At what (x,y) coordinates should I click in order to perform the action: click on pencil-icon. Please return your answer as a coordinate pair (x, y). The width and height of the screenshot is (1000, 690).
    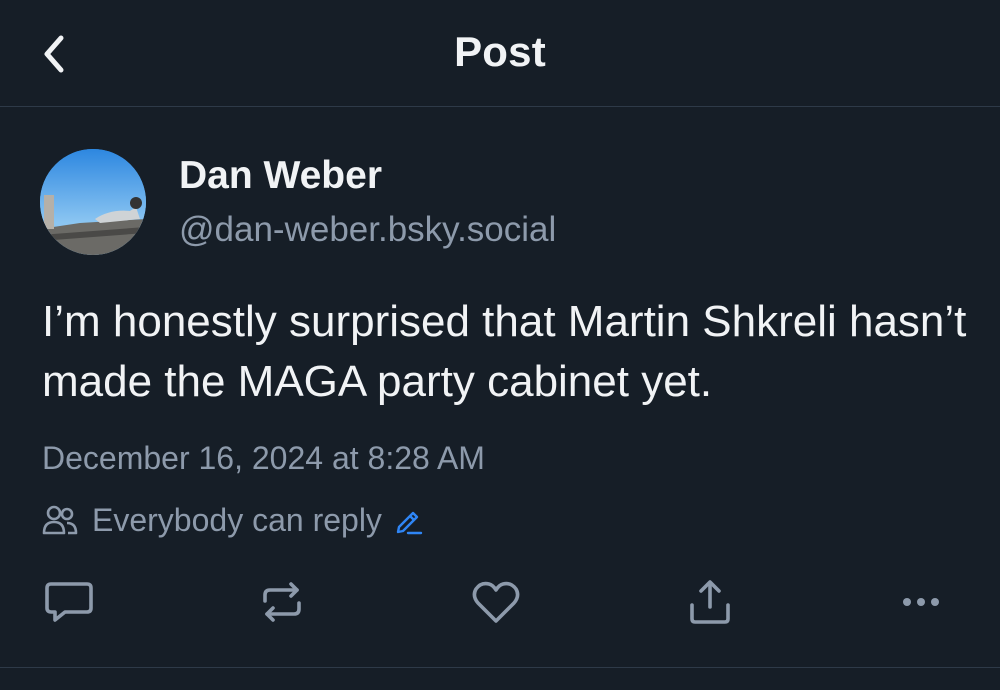
    Looking at the image, I should click on (409, 520).